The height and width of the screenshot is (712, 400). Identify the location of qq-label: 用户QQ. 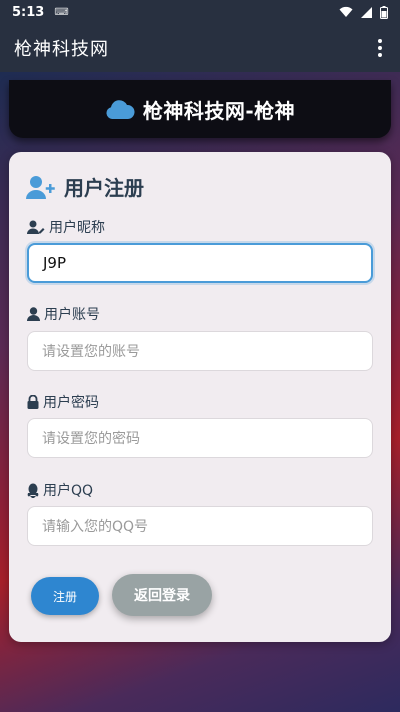
(60, 490).